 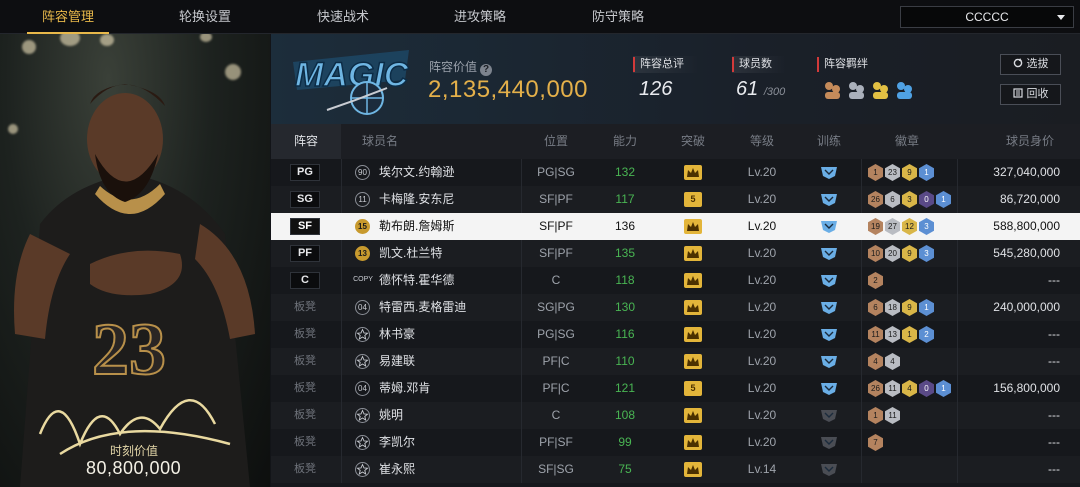 I want to click on tab-rotation-settings: 轮换设置, so click(x=205, y=17).